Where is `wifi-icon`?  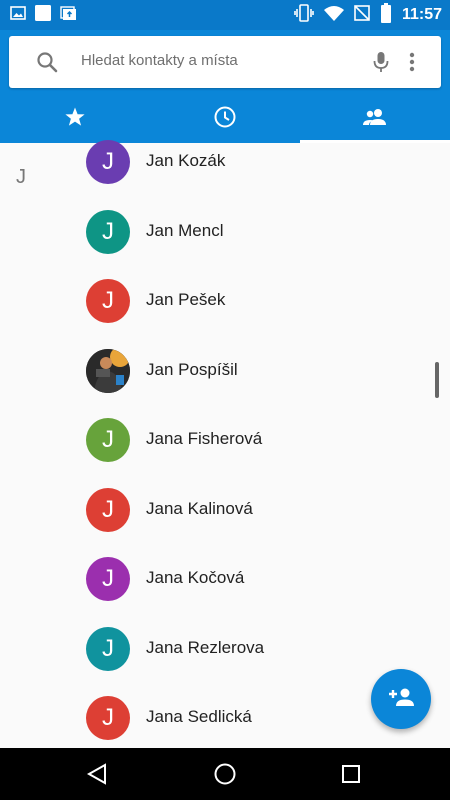
wifi-icon is located at coordinates (333, 15).